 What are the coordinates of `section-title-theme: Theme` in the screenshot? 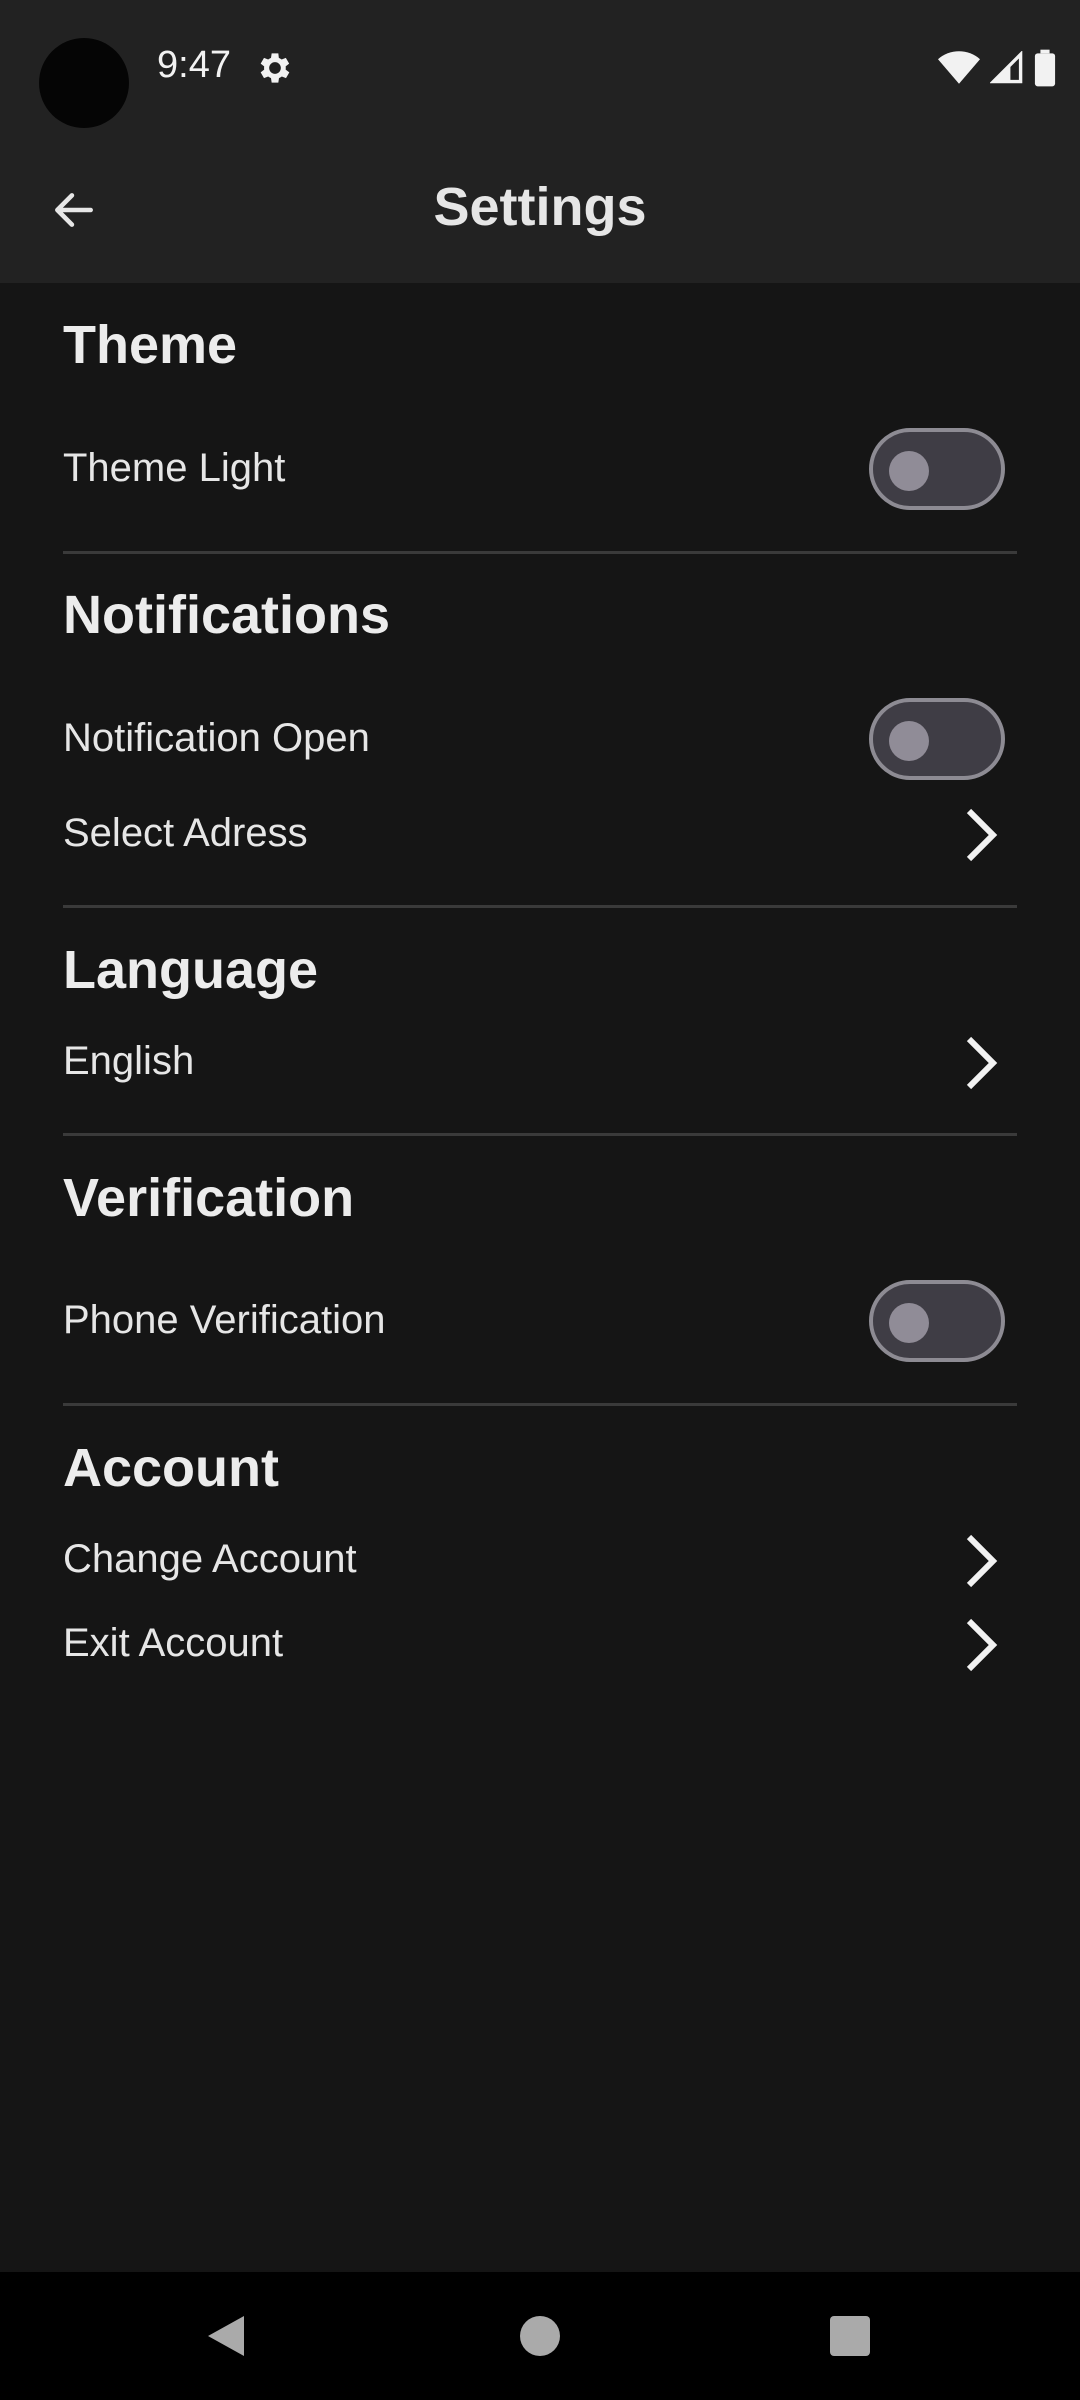 It's located at (150, 345).